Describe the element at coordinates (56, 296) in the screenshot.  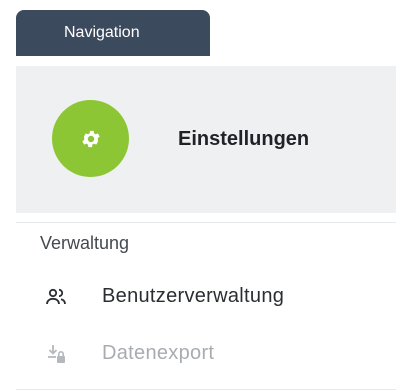
I see `users-icon` at that location.